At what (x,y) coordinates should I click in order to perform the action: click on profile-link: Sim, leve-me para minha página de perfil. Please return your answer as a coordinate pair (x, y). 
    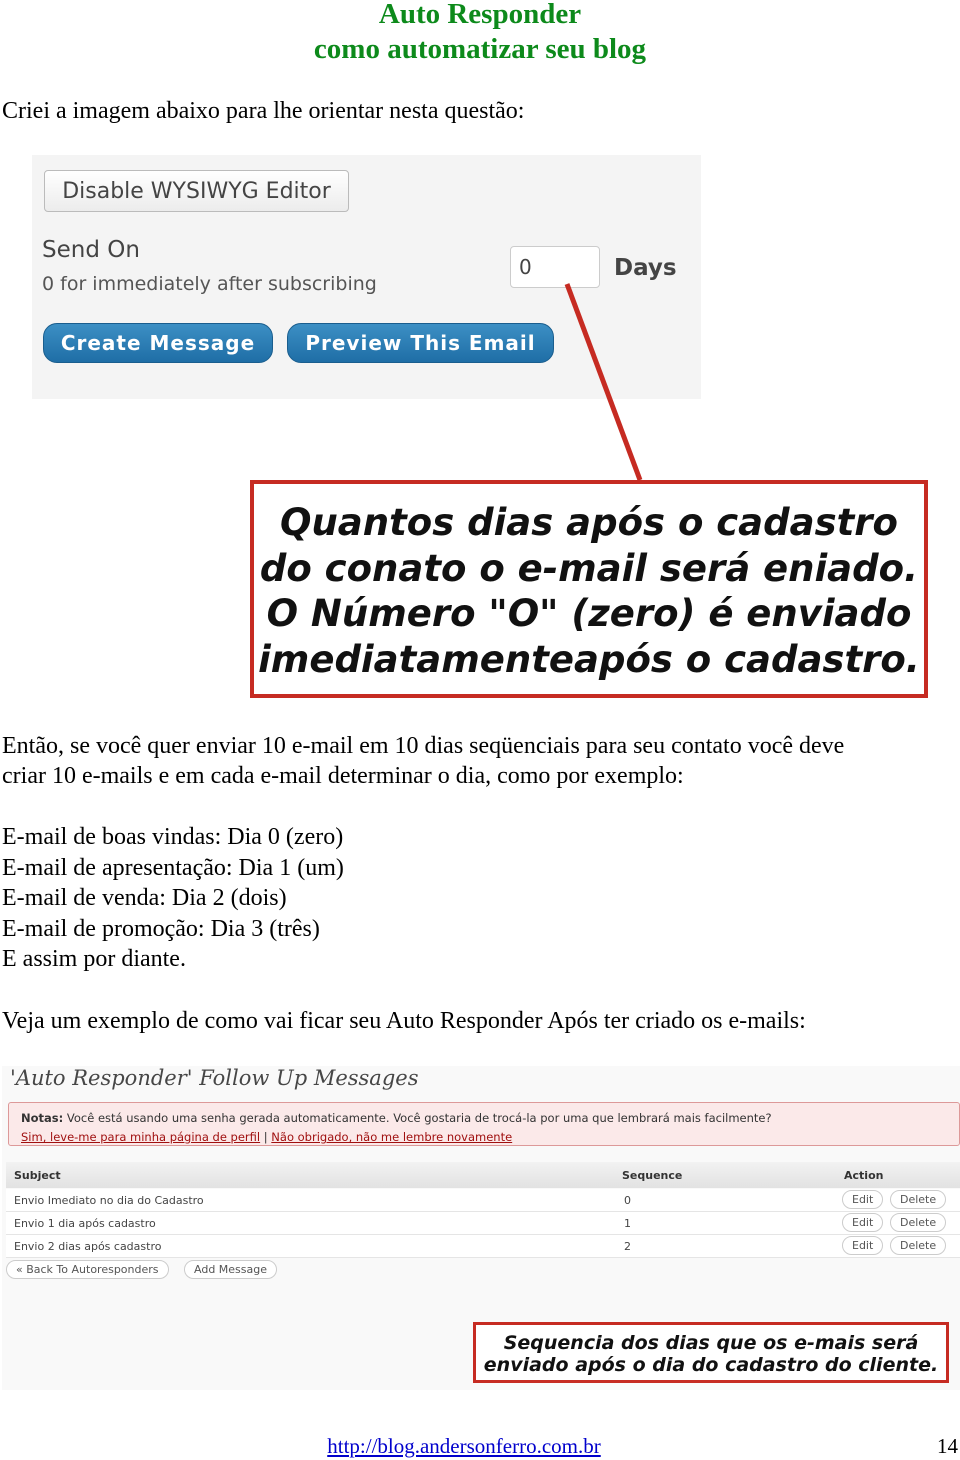
    Looking at the image, I should click on (140, 1137).